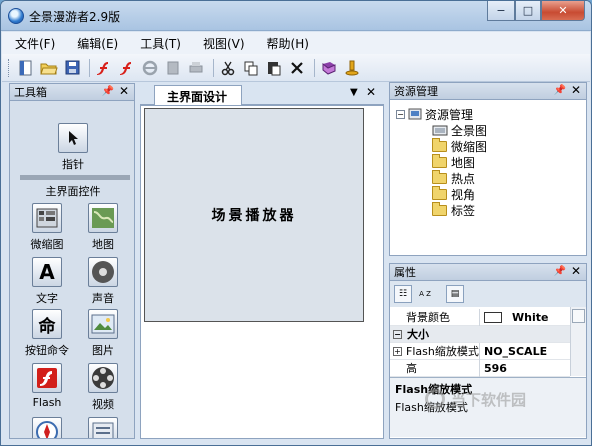 The image size is (592, 446). I want to click on menu-view: 视图(V), so click(224, 43).